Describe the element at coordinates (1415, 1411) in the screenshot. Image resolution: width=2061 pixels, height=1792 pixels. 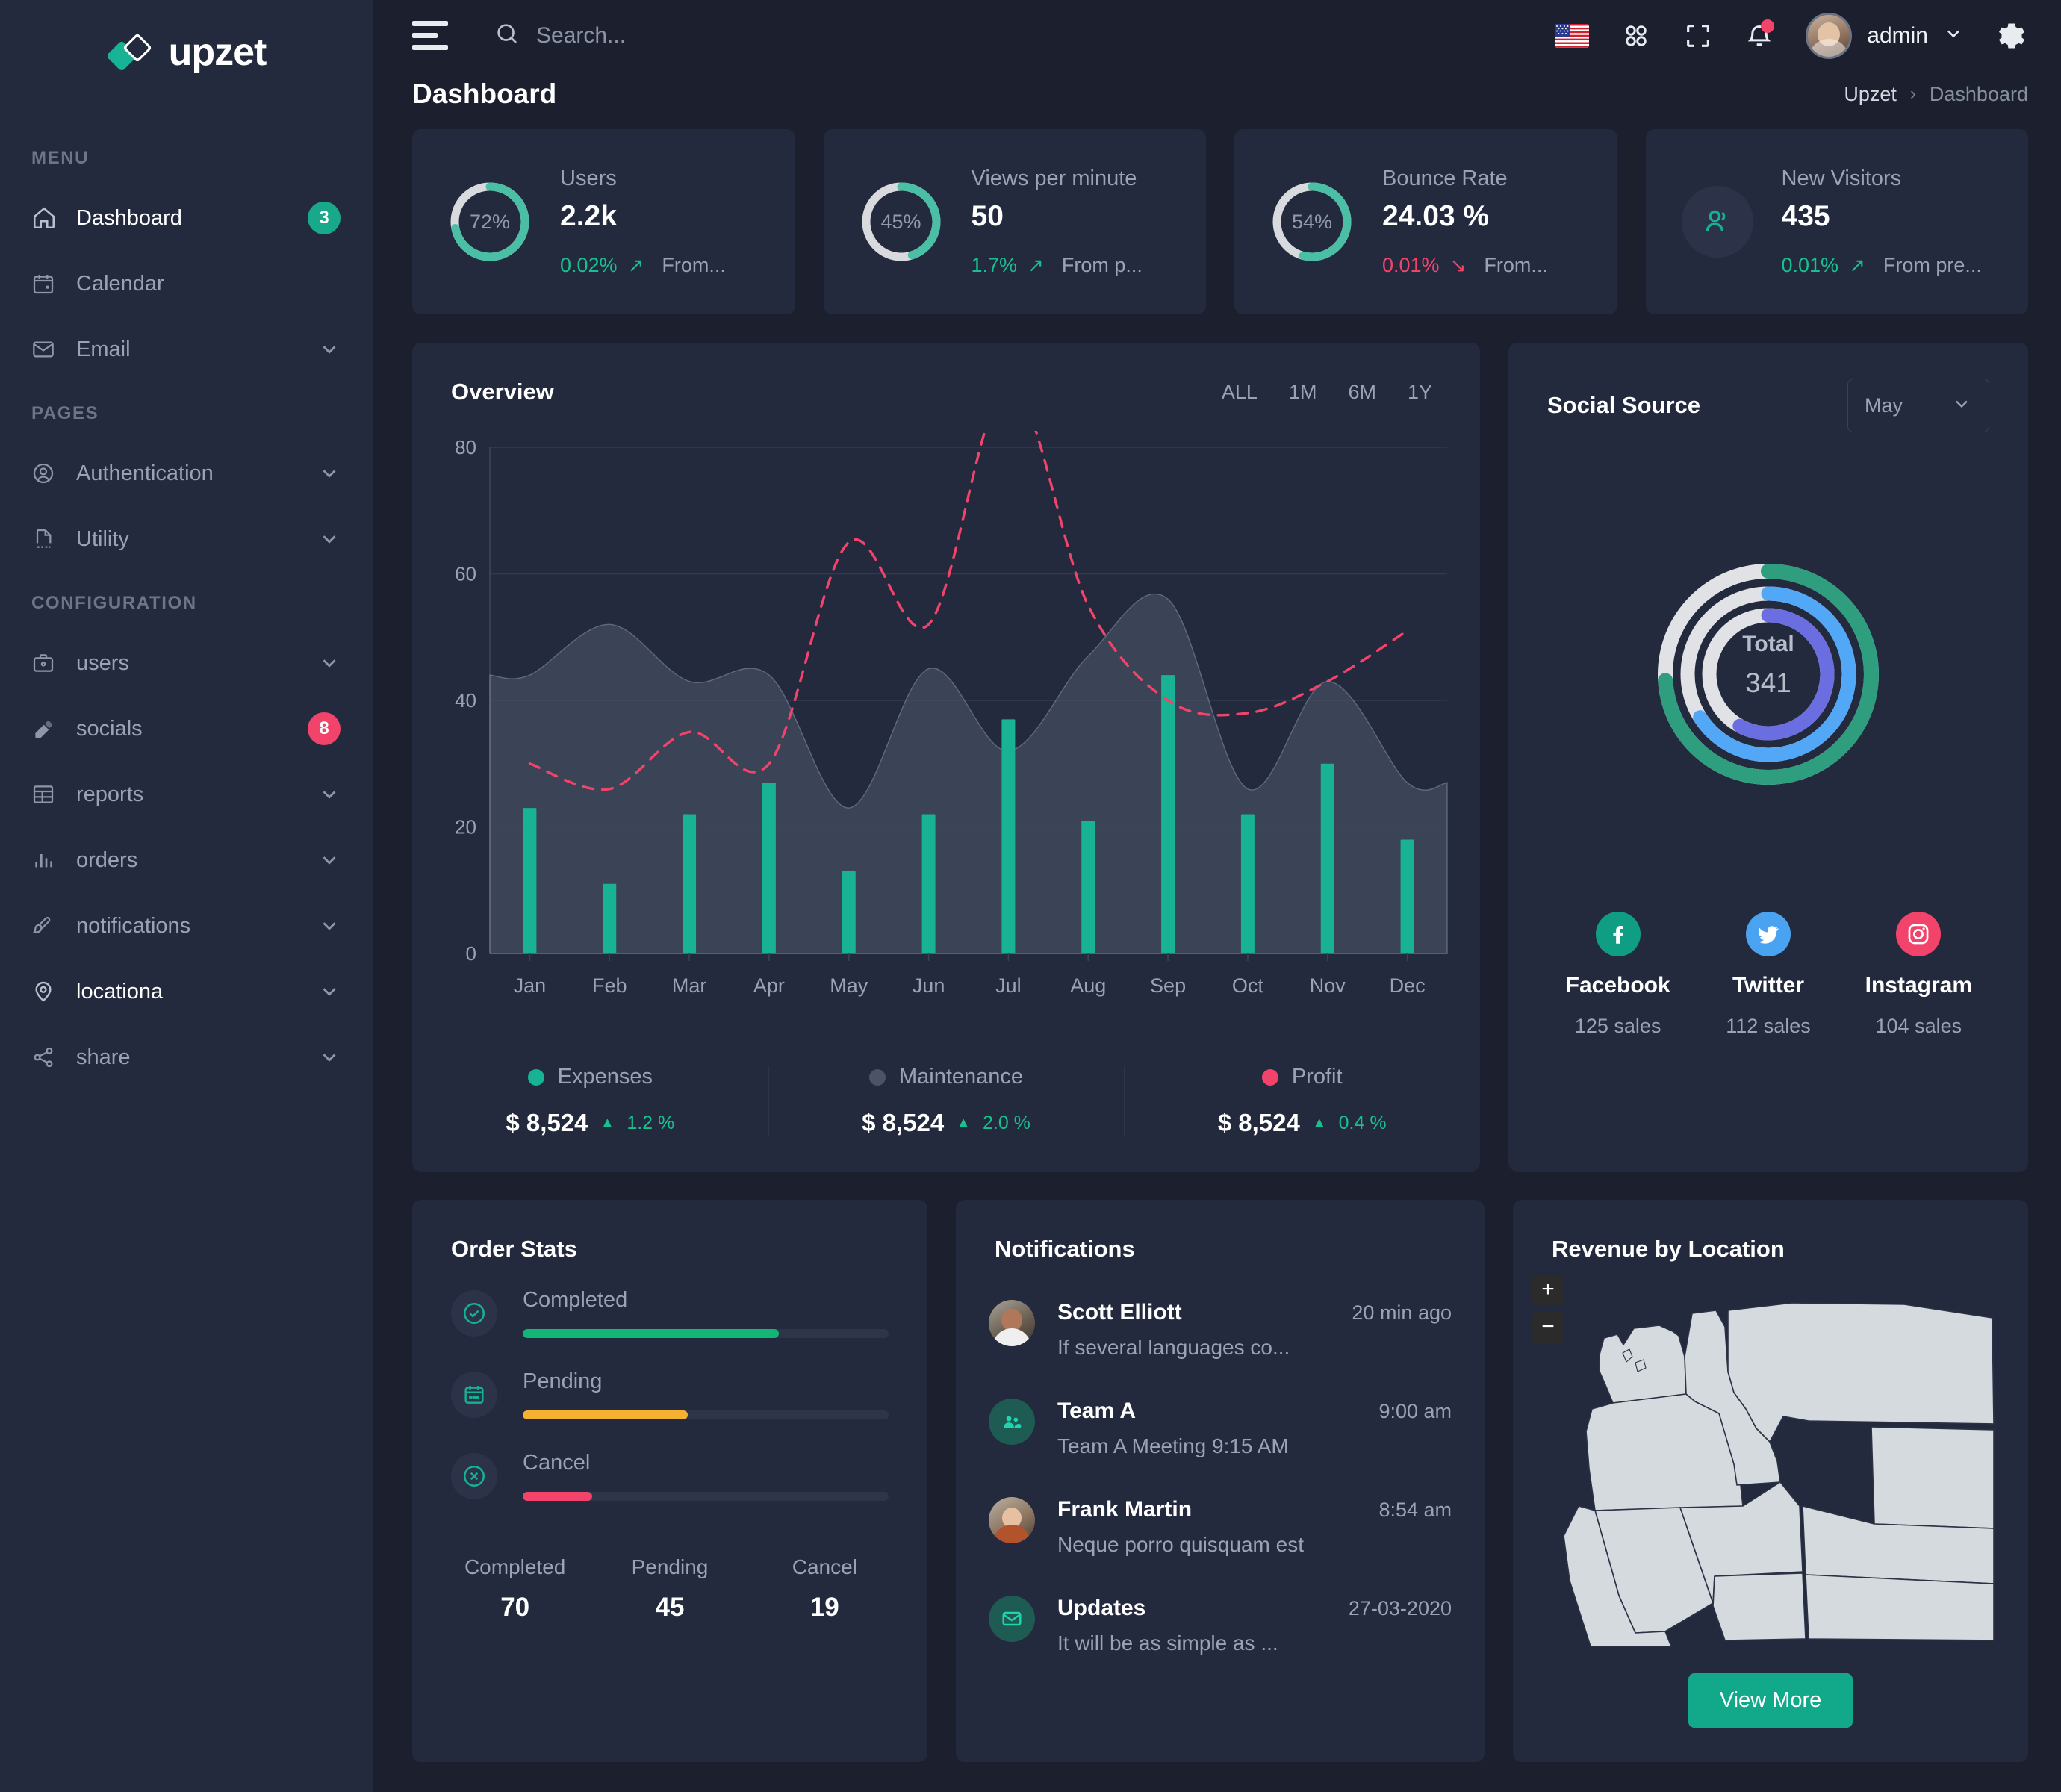
I see `notification-time: 9:00 am` at that location.